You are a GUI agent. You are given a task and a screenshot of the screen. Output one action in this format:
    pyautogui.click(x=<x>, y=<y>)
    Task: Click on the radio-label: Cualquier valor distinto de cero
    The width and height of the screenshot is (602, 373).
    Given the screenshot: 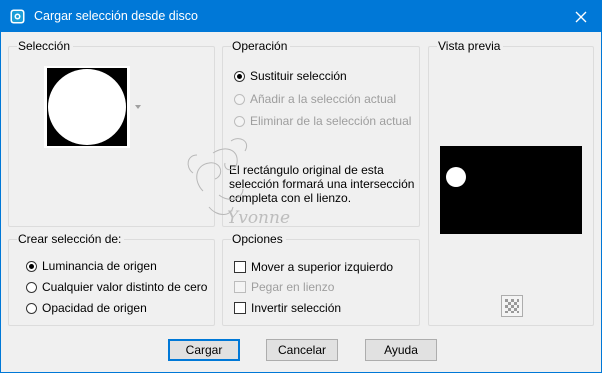 What is the action you would take?
    pyautogui.click(x=125, y=287)
    